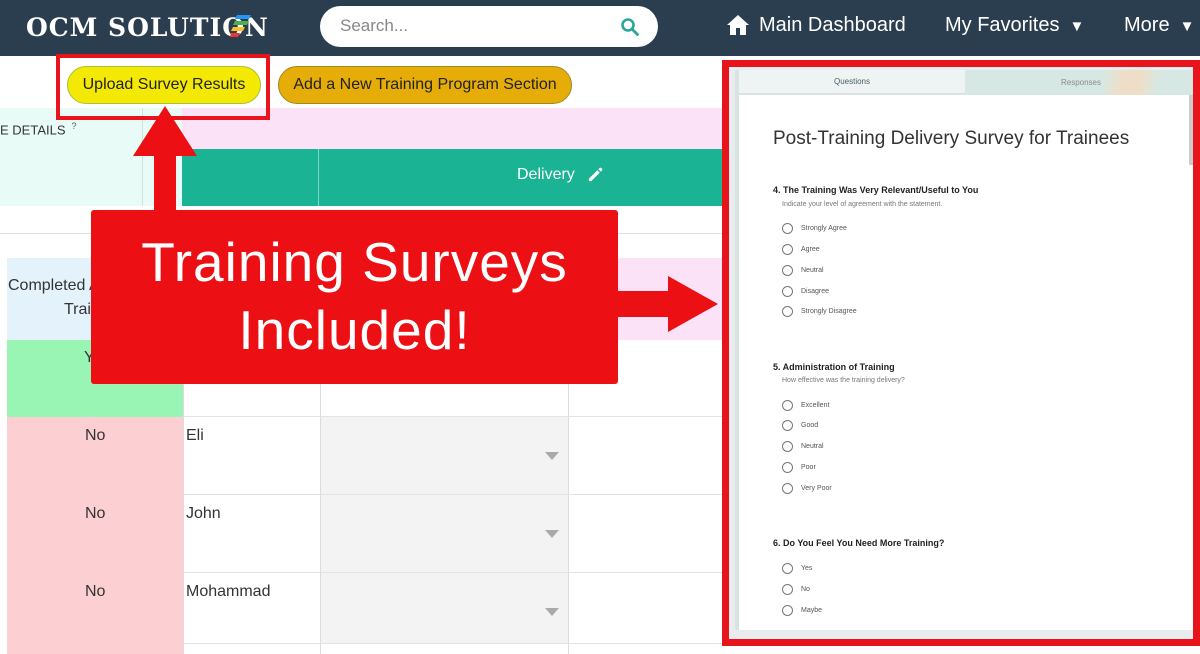 This screenshot has width=1200, height=654. What do you see at coordinates (796, 589) in the screenshot?
I see `radio-option: No` at bounding box center [796, 589].